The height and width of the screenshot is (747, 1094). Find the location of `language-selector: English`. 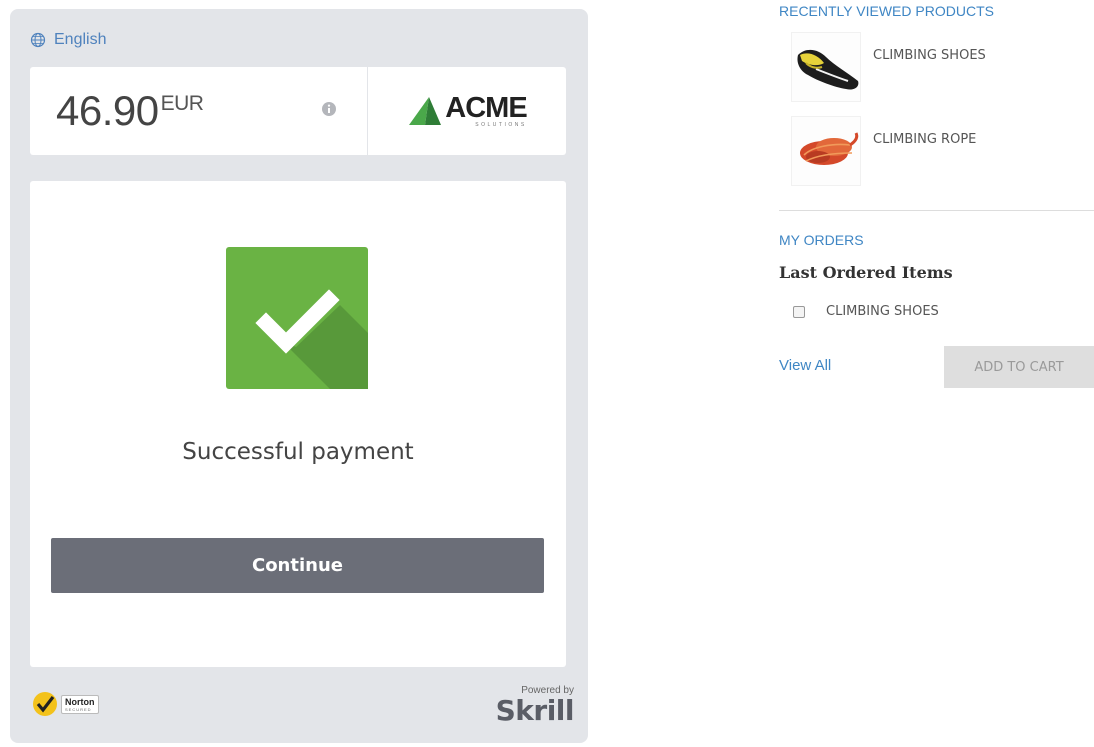

language-selector: English is located at coordinates (68, 40).